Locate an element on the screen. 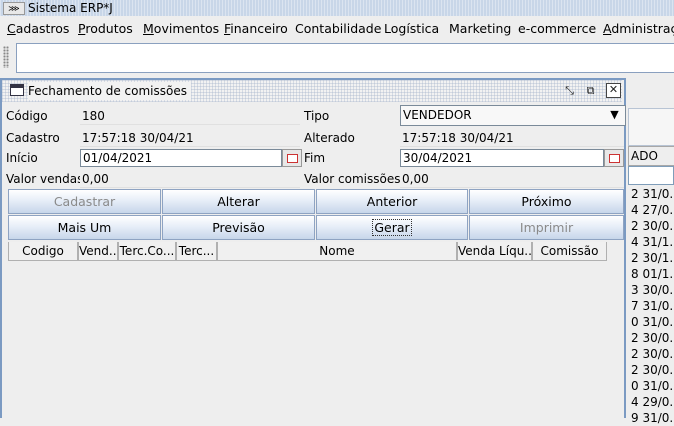 This screenshot has height=426, width=674. button-label: Previsão is located at coordinates (238, 227).